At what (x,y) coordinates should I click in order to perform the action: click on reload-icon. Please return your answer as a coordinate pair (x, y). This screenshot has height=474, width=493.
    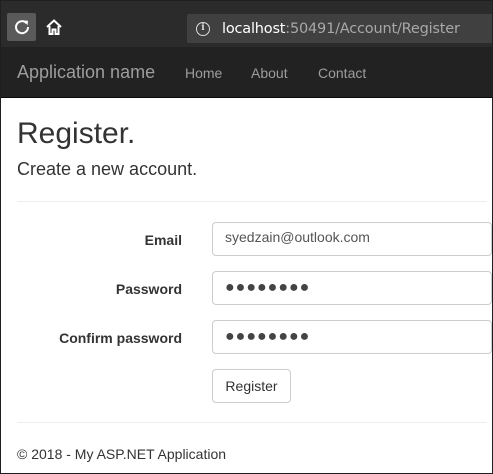
    Looking at the image, I should click on (21, 27).